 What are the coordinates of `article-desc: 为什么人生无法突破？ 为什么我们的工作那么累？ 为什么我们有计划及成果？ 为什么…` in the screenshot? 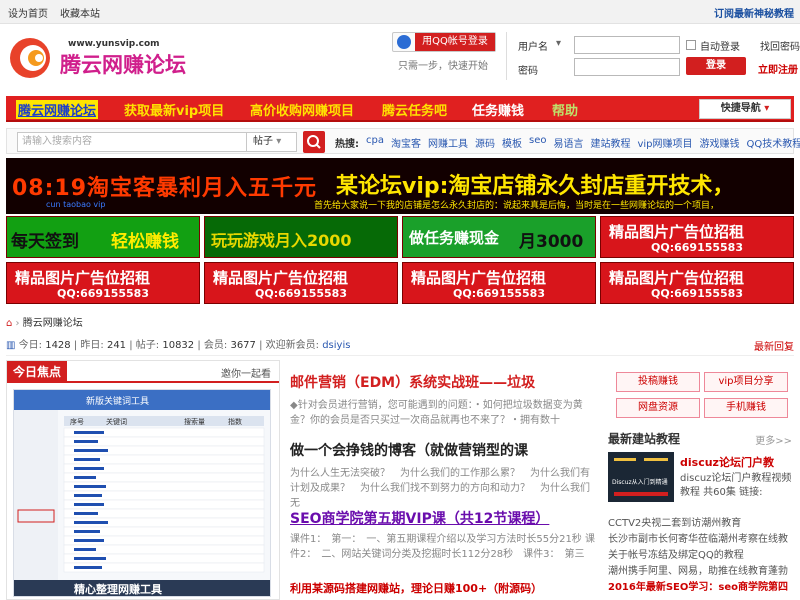 It's located at (440, 488).